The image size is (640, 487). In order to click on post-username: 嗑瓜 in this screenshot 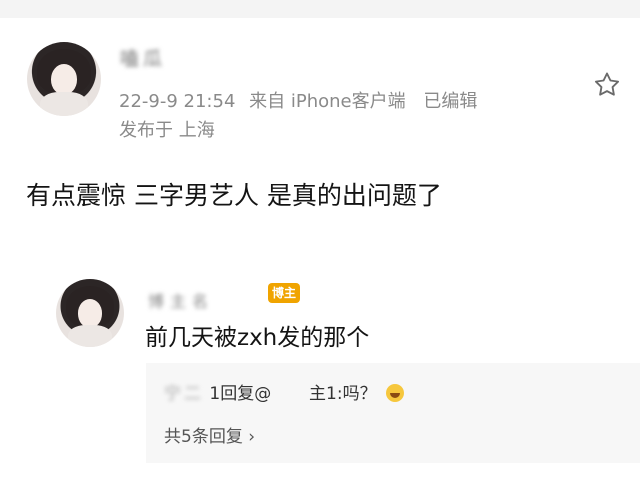, I will do `click(180, 59)`.